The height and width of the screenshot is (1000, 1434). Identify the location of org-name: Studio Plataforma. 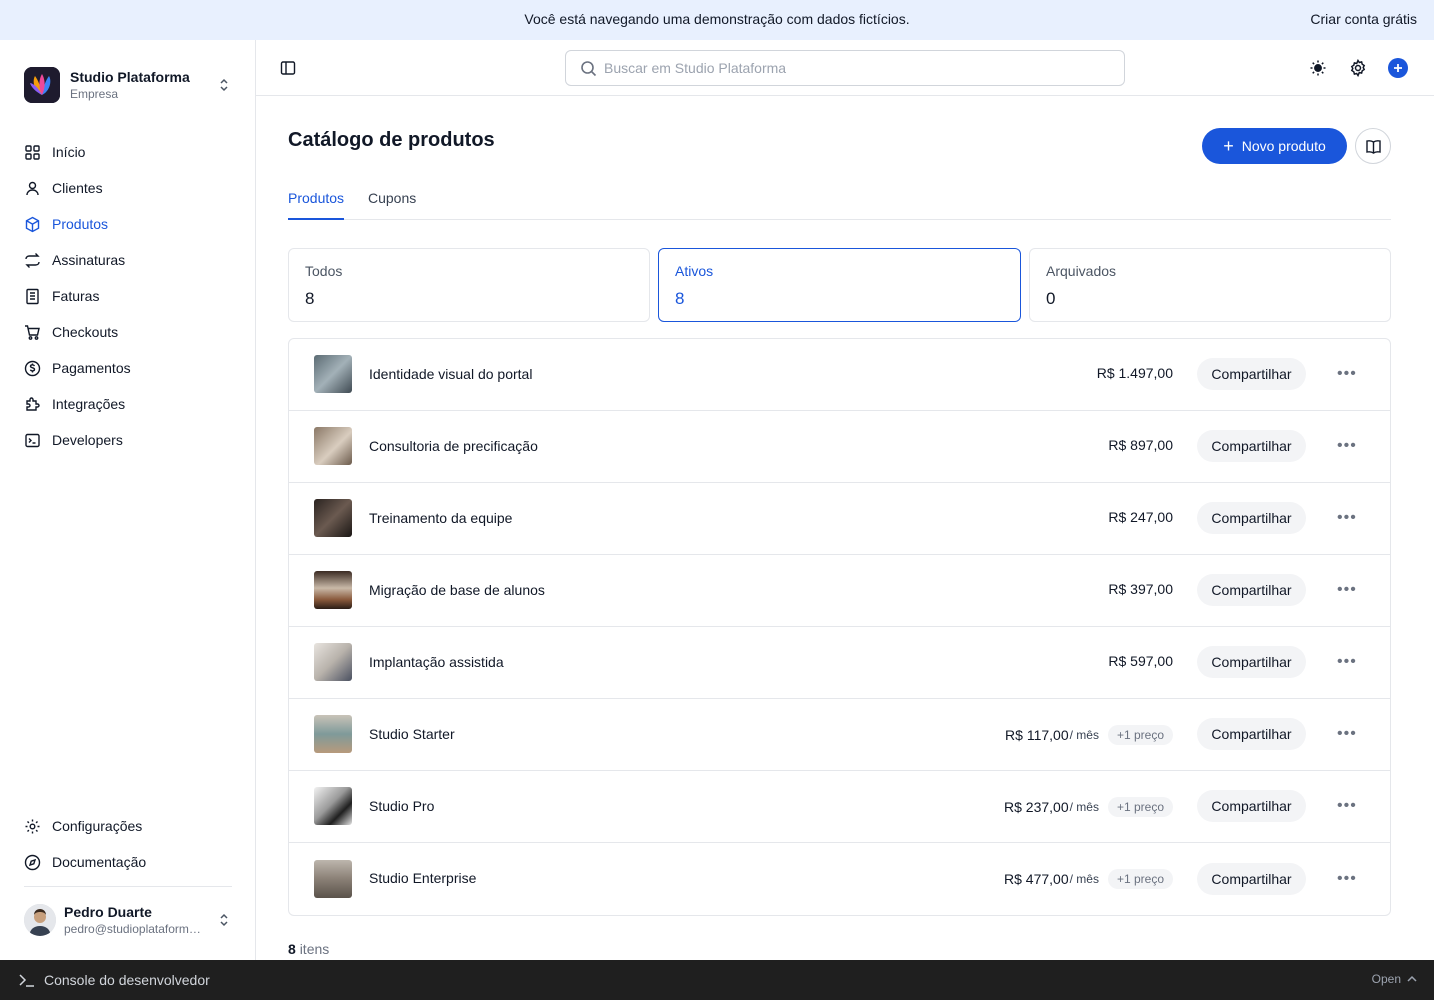
(130, 77).